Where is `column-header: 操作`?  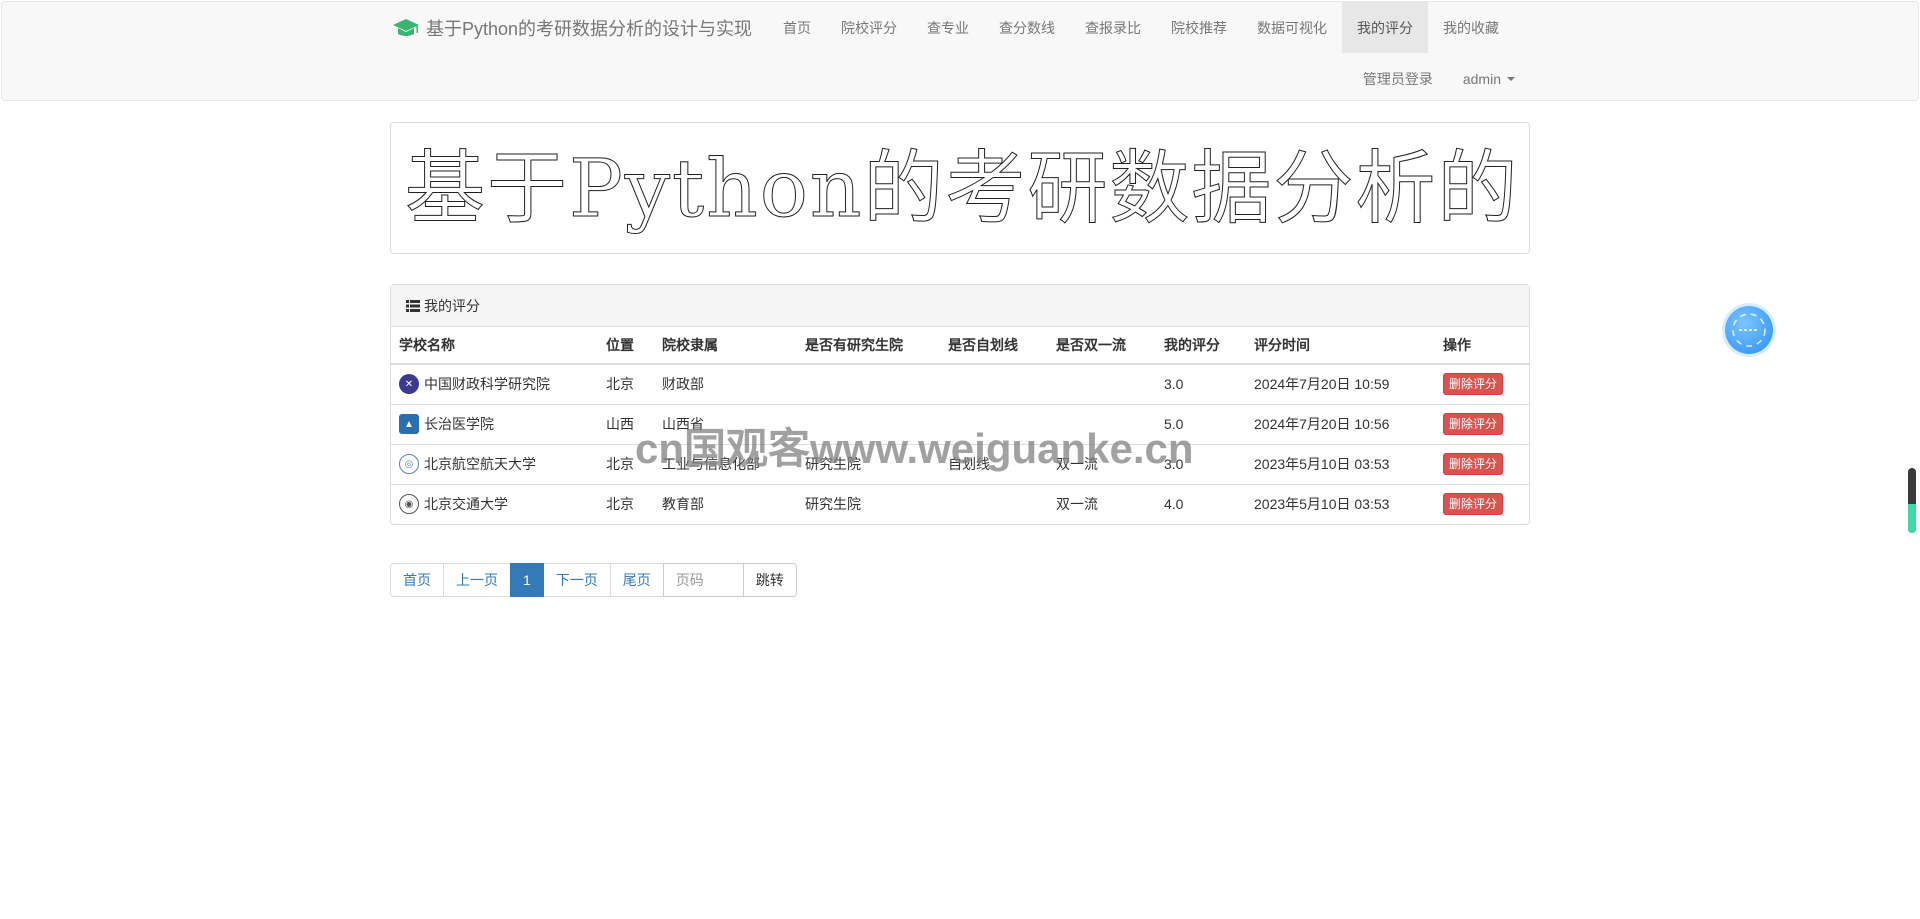 column-header: 操作 is located at coordinates (1482, 346).